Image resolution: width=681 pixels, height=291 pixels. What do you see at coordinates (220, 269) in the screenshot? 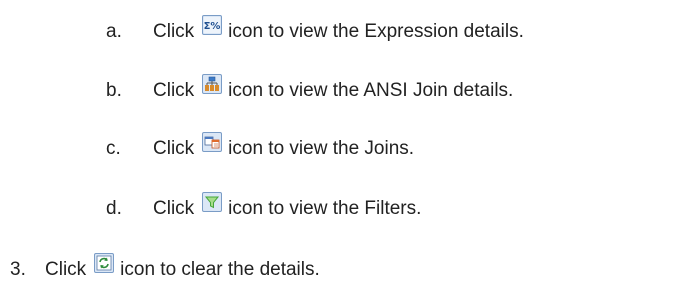
I see `instruction-suffix: icon to clear the details.` at bounding box center [220, 269].